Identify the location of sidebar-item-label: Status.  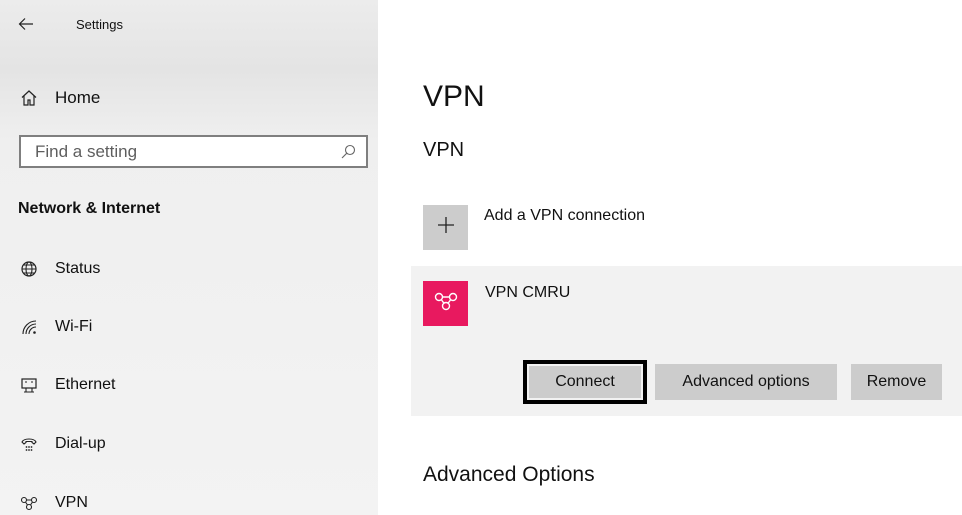
(78, 268).